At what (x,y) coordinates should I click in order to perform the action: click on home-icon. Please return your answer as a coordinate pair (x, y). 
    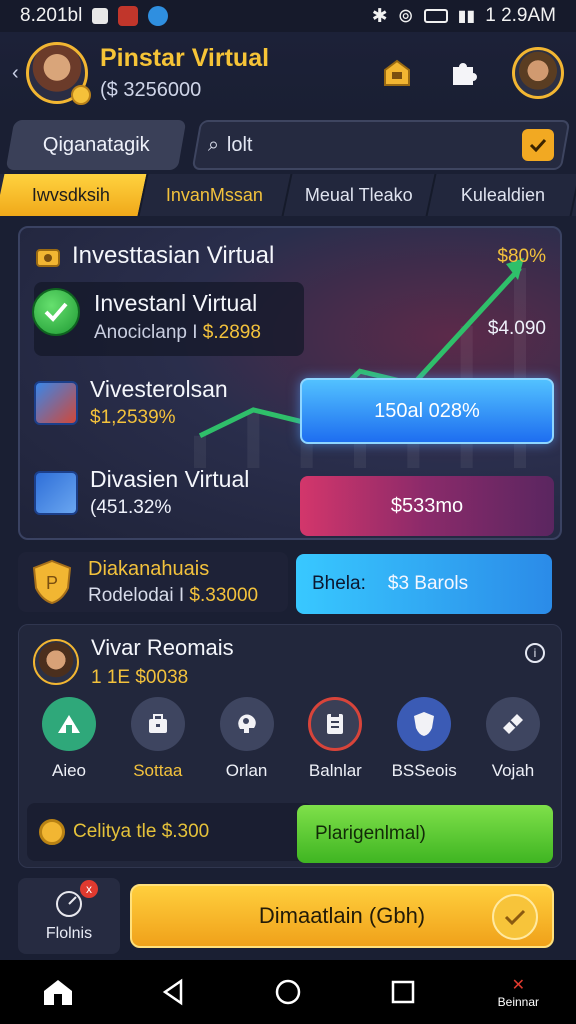
    Looking at the image, I should click on (57, 992).